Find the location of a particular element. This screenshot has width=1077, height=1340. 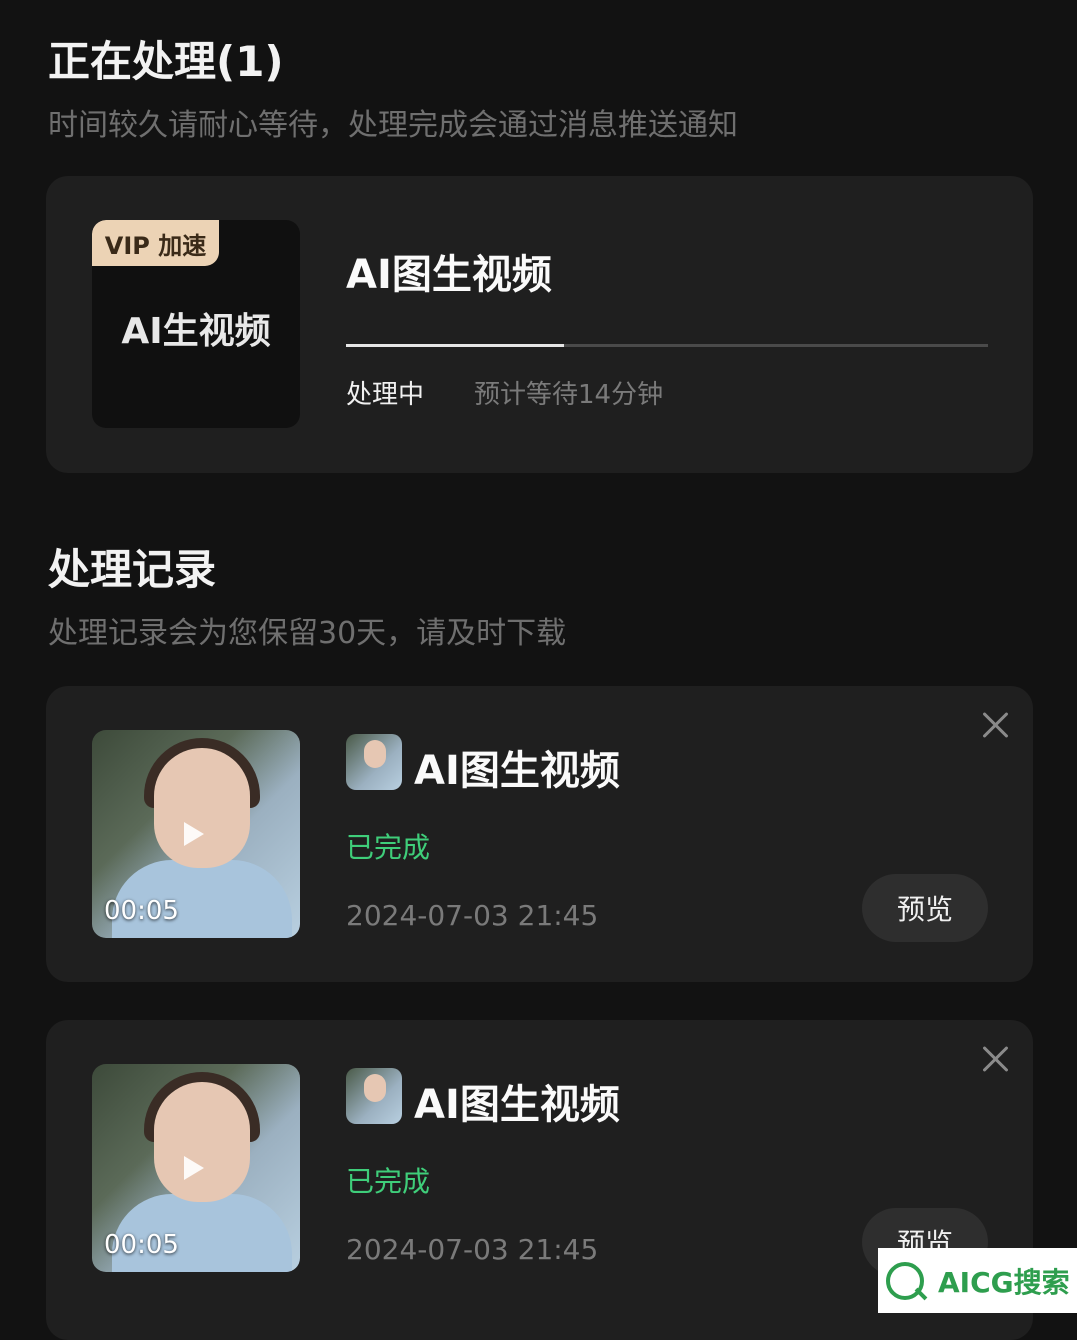

records-subtitle: 处理记录会为您保留30天，请及时下载 is located at coordinates (307, 633).